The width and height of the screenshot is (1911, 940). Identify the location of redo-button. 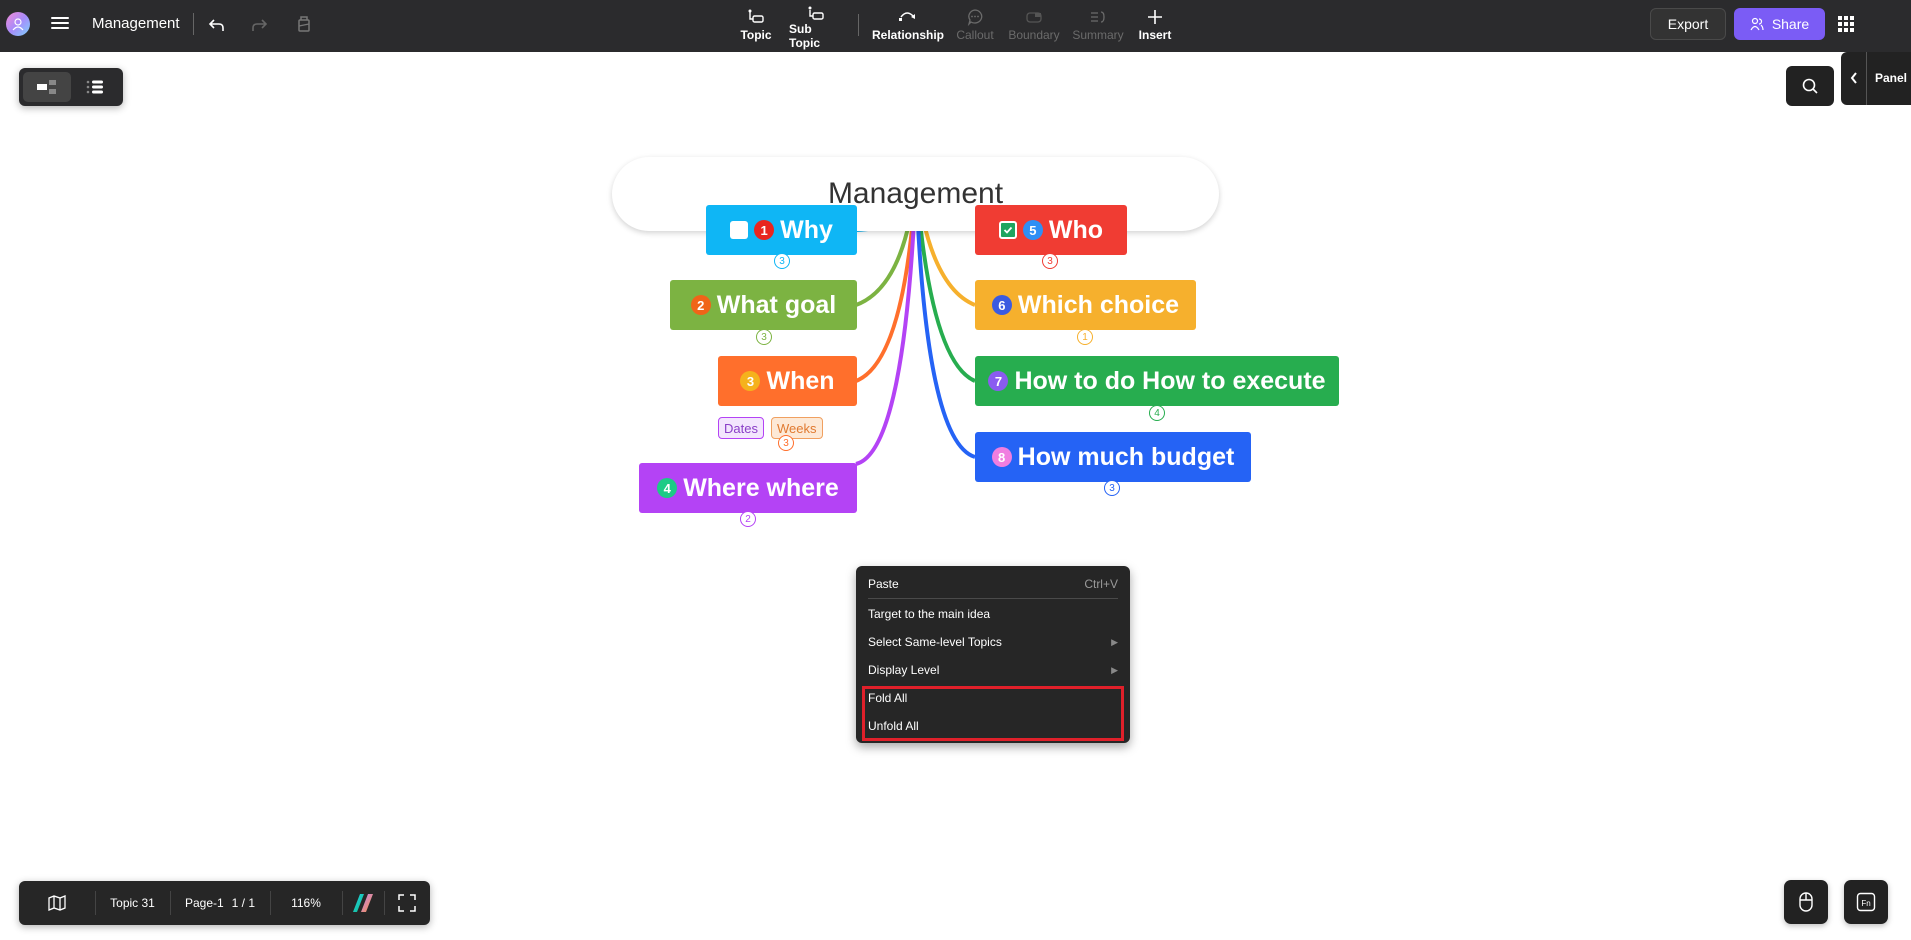
(259, 25).